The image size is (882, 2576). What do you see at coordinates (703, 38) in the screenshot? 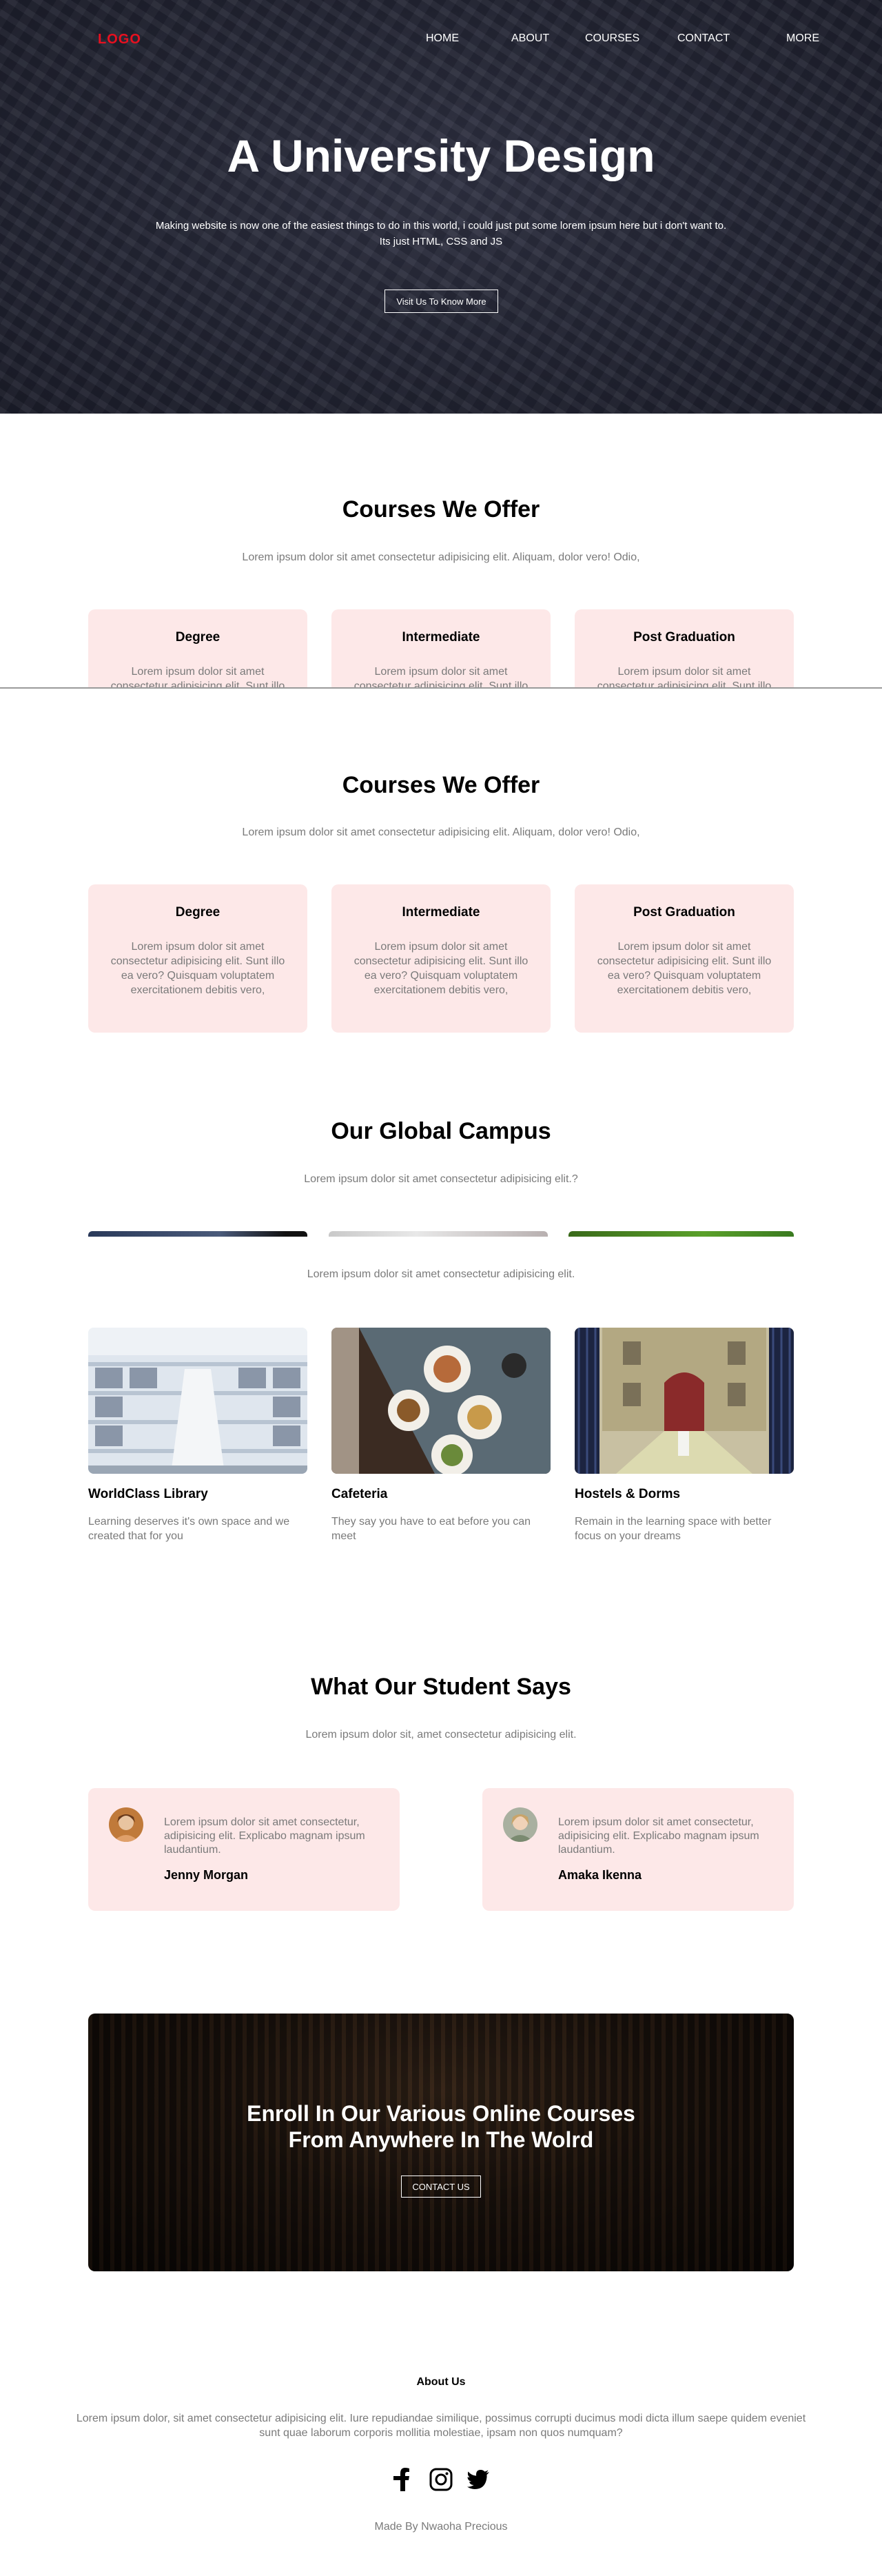
I see `nav-link-contact: CONTACT` at bounding box center [703, 38].